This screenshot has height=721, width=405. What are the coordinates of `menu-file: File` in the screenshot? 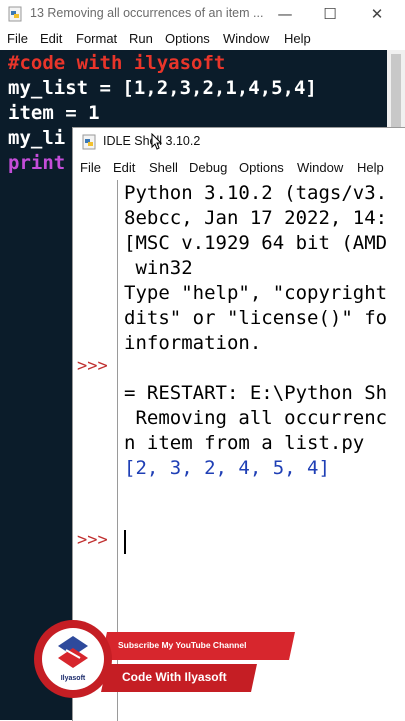 It's located at (17, 38).